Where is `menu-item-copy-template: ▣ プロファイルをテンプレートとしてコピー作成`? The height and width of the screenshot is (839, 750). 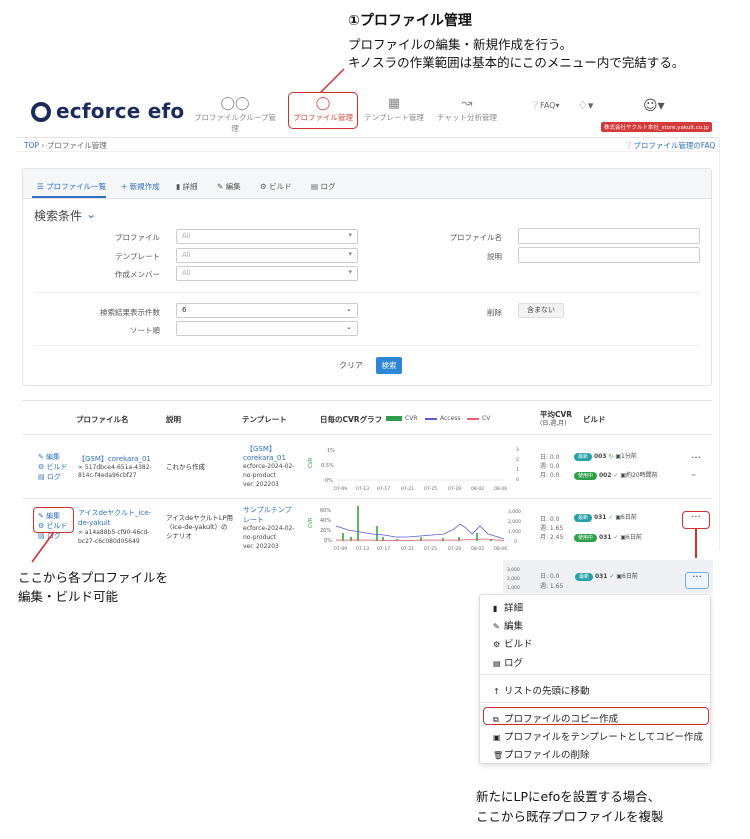 menu-item-copy-template: ▣ プロファイルをテンプレートとしてコピー作成 is located at coordinates (598, 736).